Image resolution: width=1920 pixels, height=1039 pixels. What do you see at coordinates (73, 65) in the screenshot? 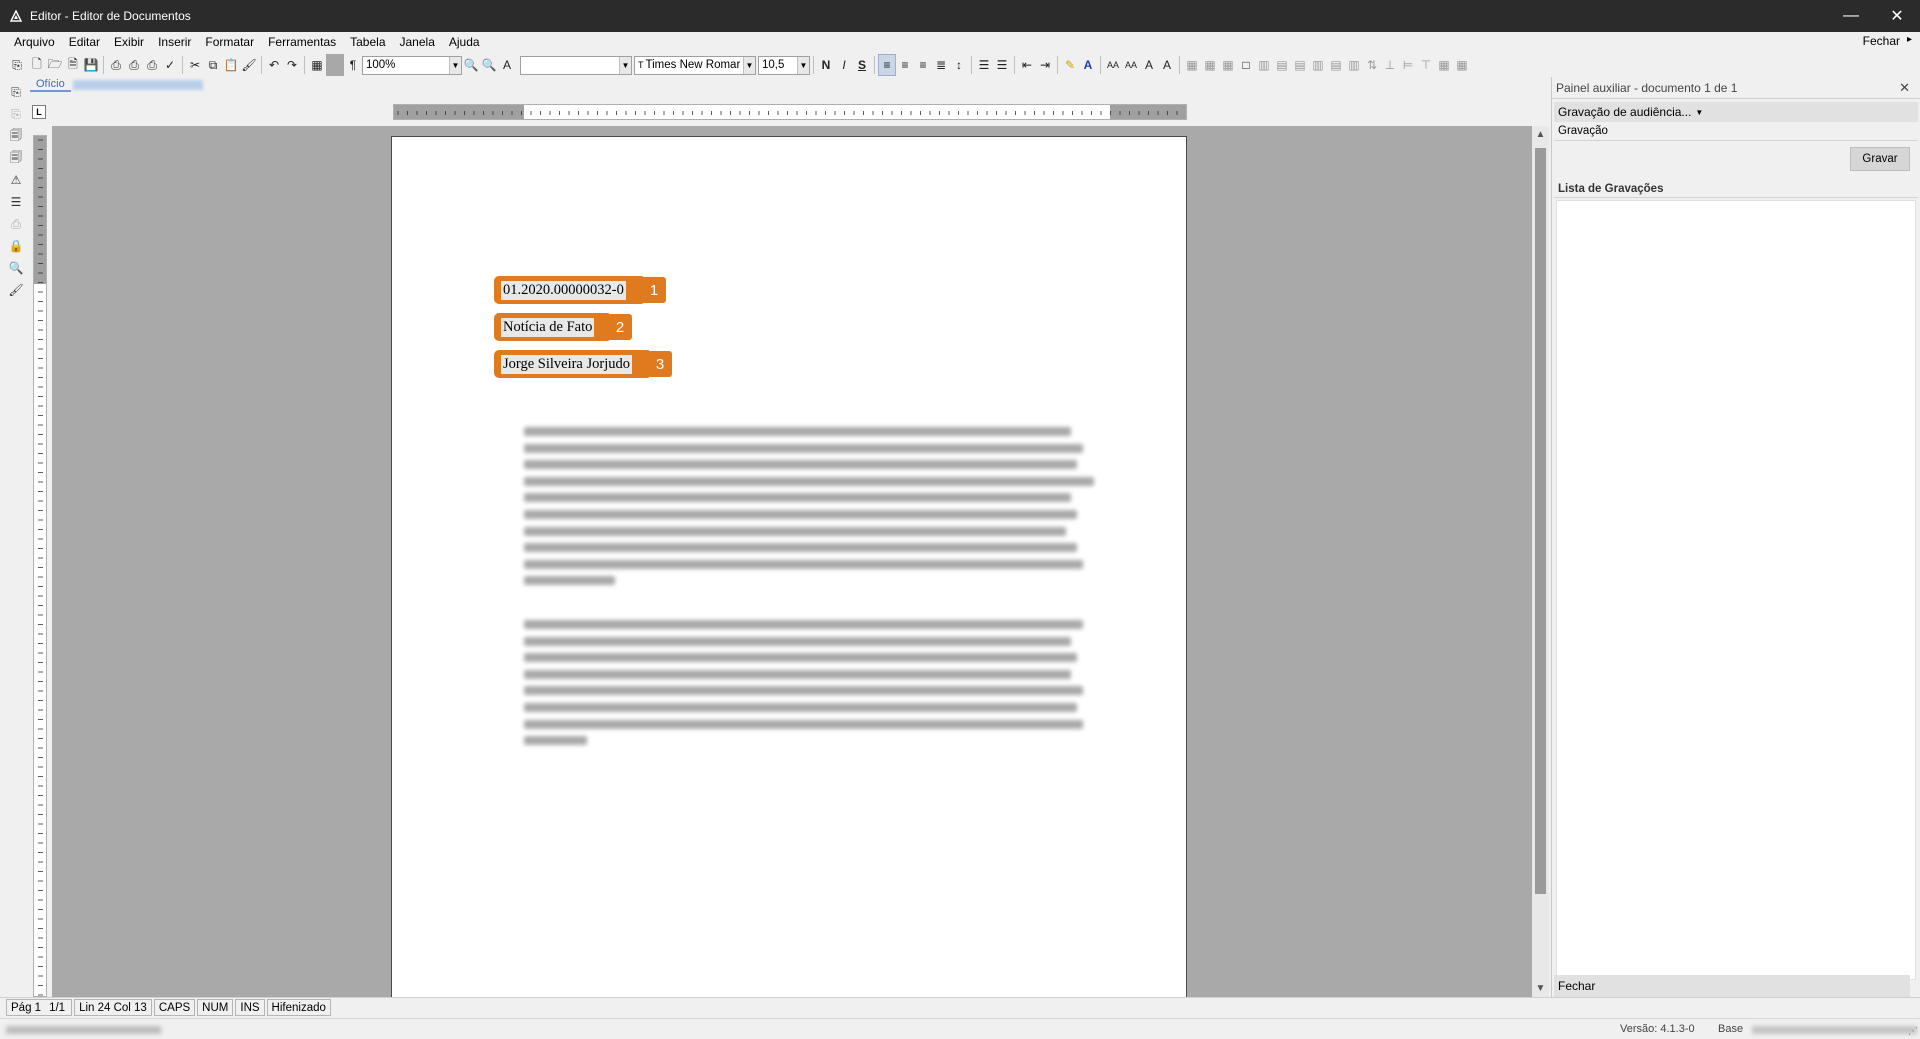
I see `open-model-icon: 🗎` at bounding box center [73, 65].